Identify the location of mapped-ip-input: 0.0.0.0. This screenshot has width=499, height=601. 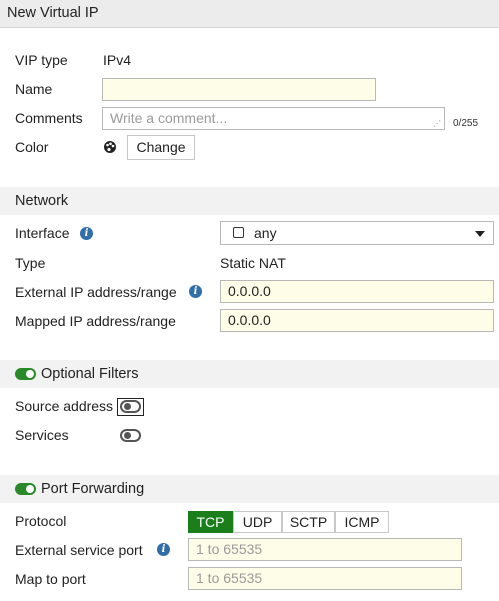
(357, 320).